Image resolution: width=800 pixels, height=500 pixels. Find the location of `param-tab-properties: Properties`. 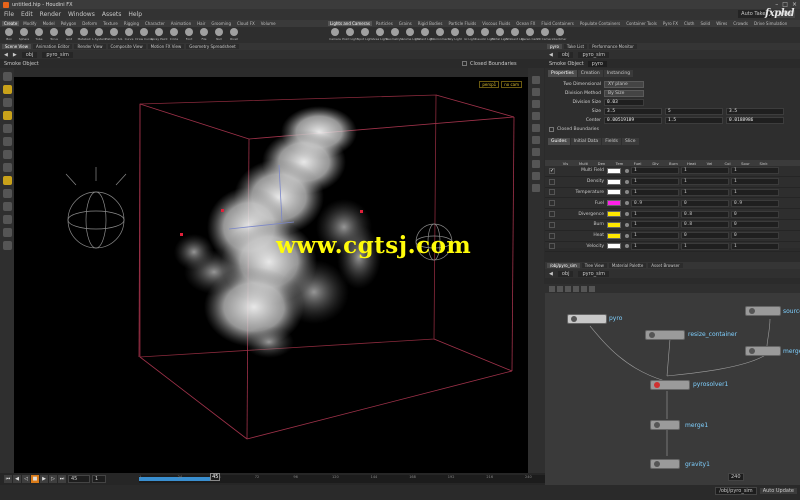

param-tab-properties: Properties is located at coordinates (562, 73).